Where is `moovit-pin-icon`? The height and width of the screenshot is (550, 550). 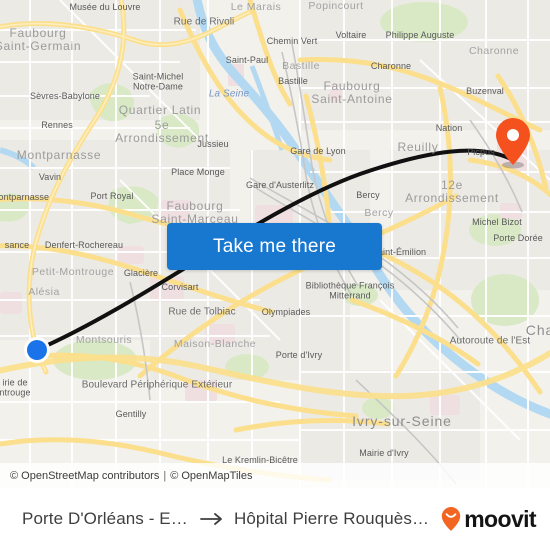 moovit-pin-icon is located at coordinates (451, 519).